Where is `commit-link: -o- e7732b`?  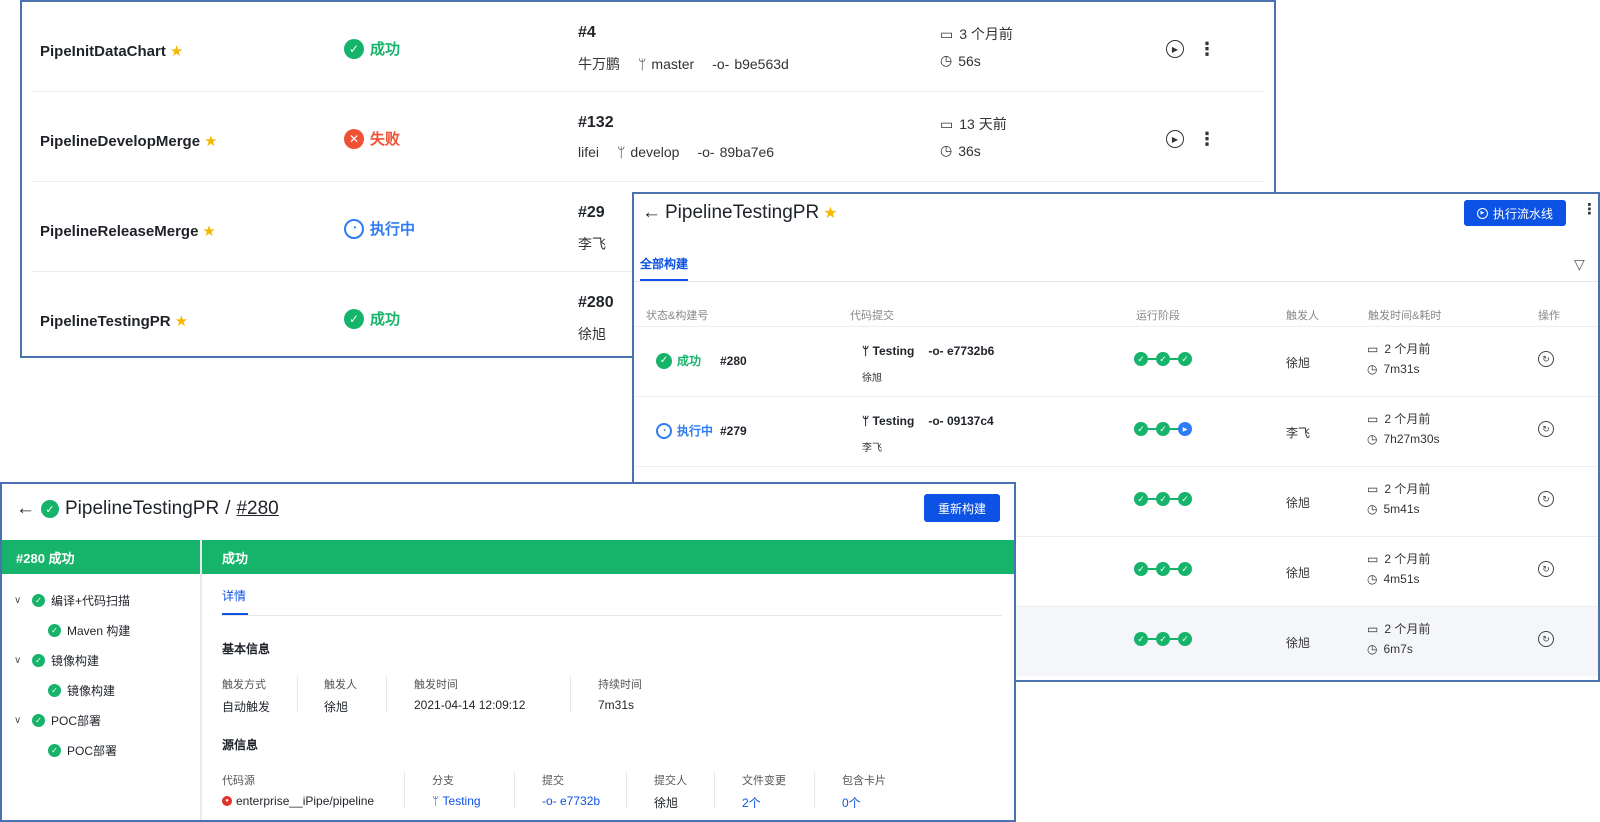 commit-link: -o- e7732b is located at coordinates (571, 801).